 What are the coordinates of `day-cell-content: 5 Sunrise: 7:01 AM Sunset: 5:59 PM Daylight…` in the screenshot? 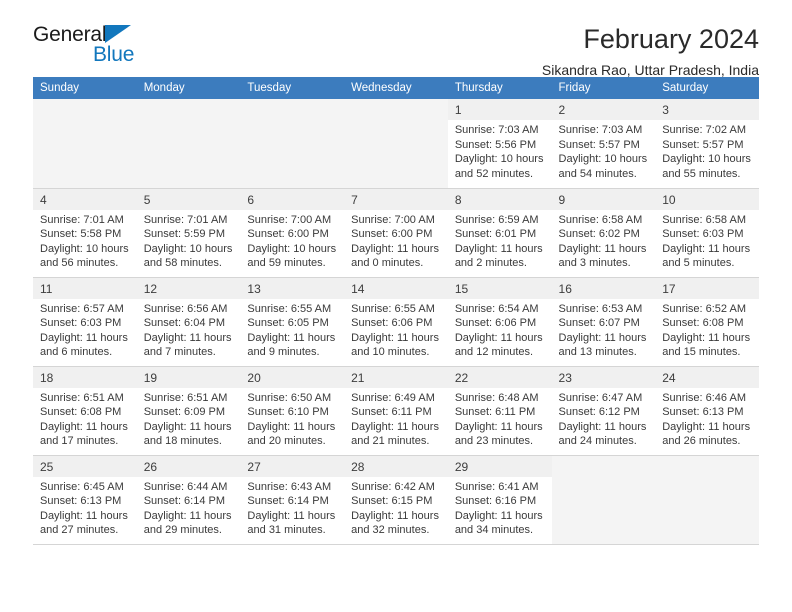 It's located at (188, 229).